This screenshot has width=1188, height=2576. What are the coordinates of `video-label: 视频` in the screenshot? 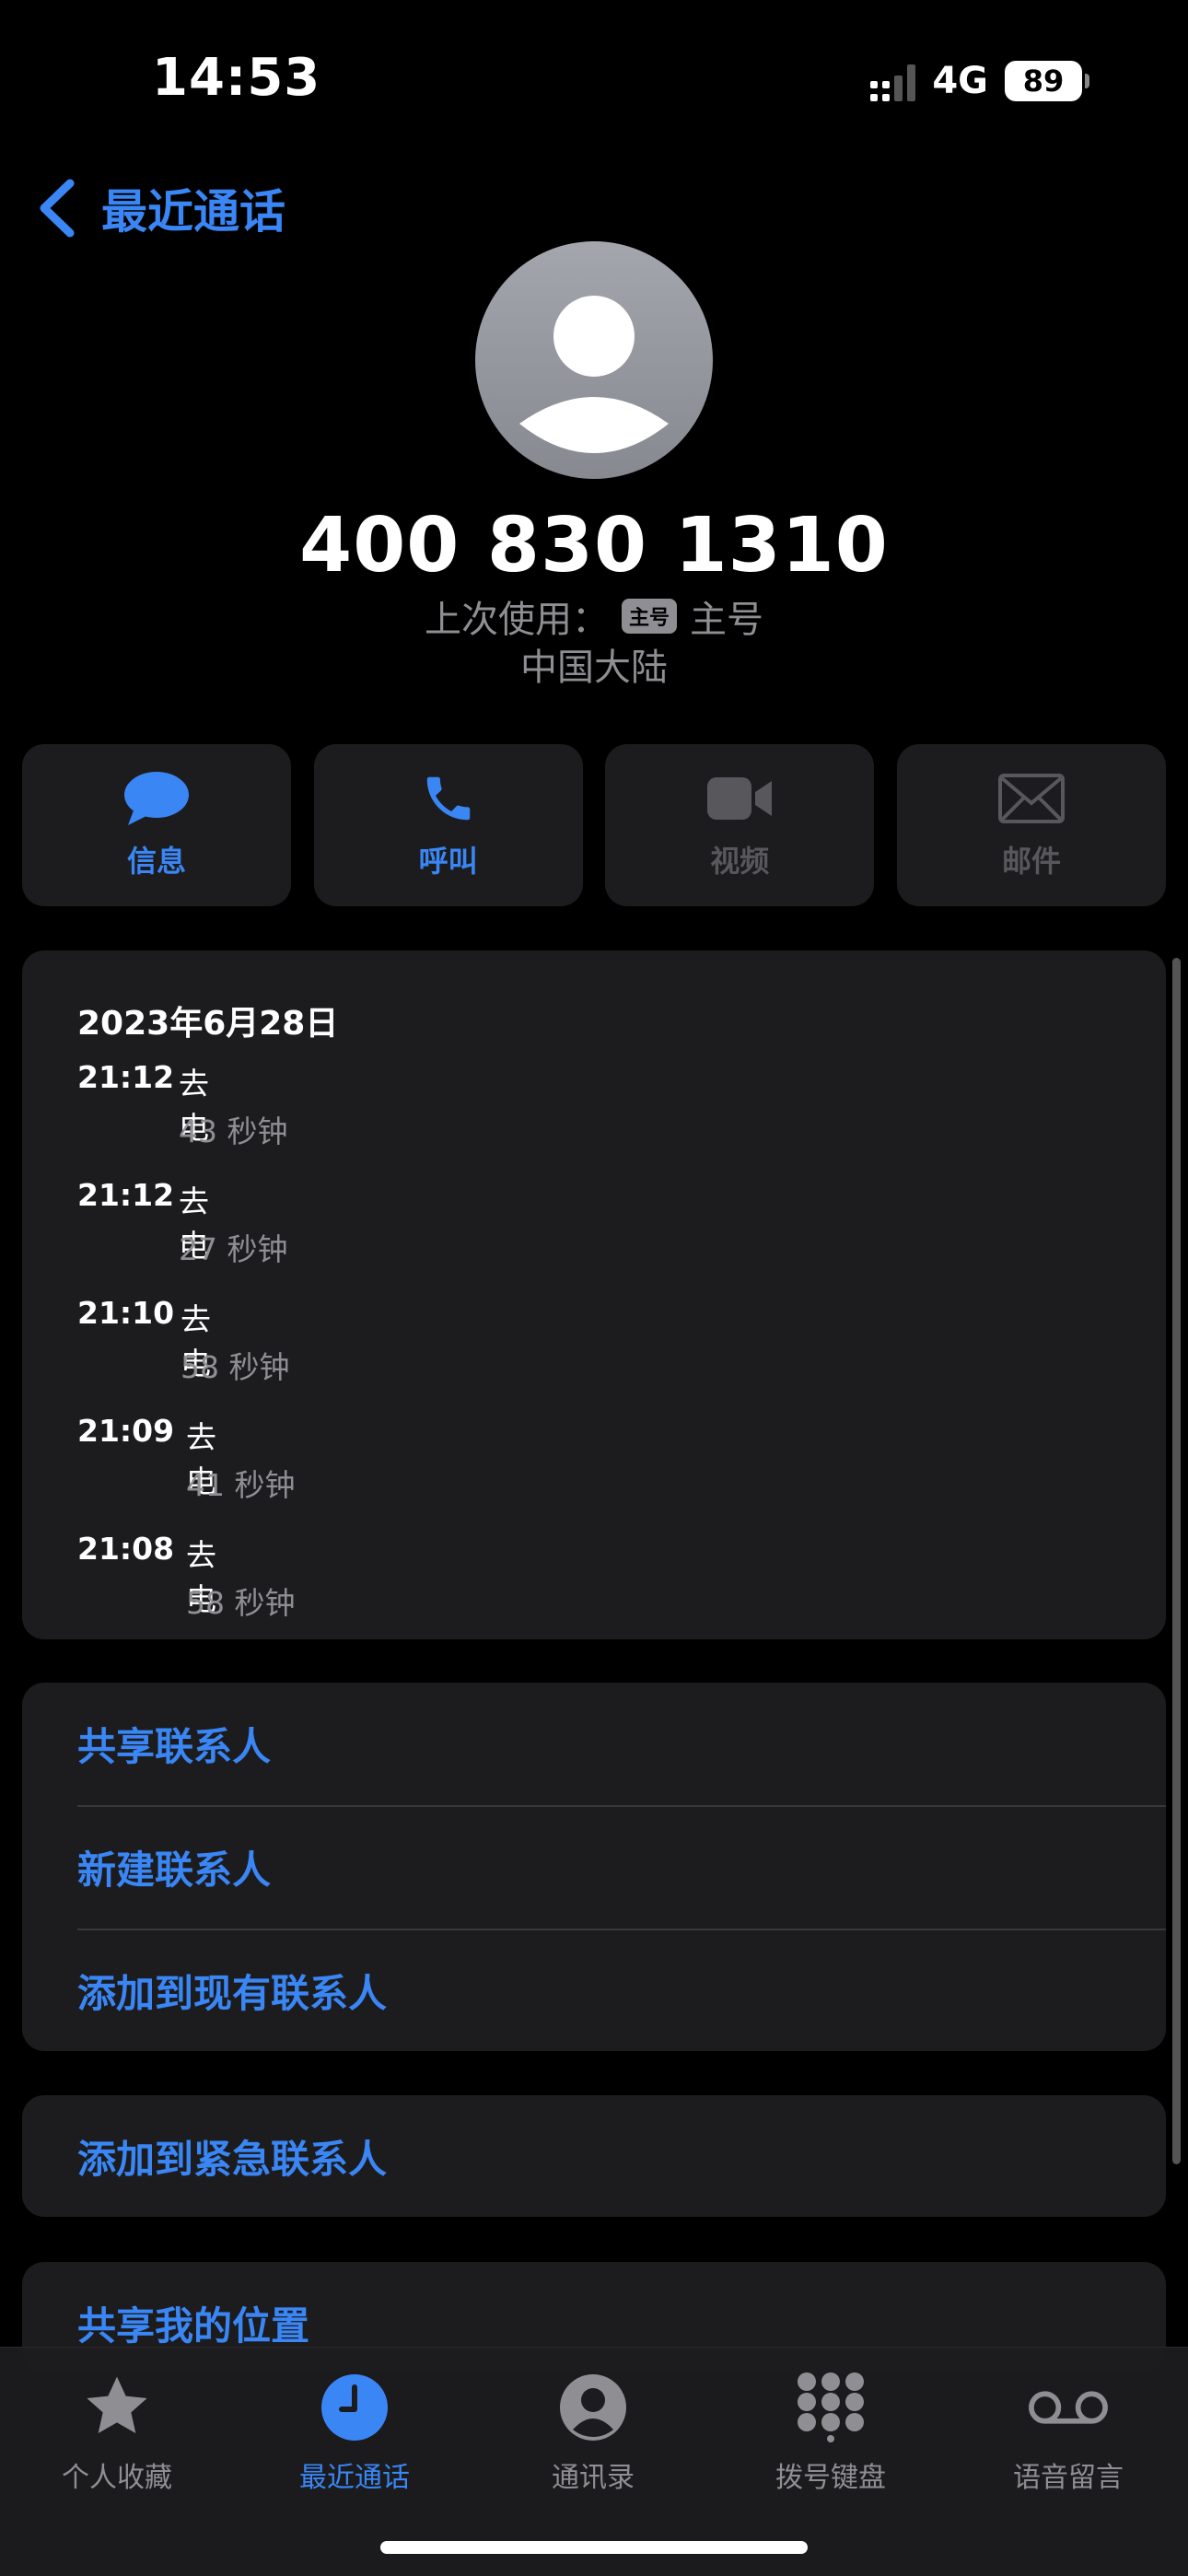 It's located at (740, 861).